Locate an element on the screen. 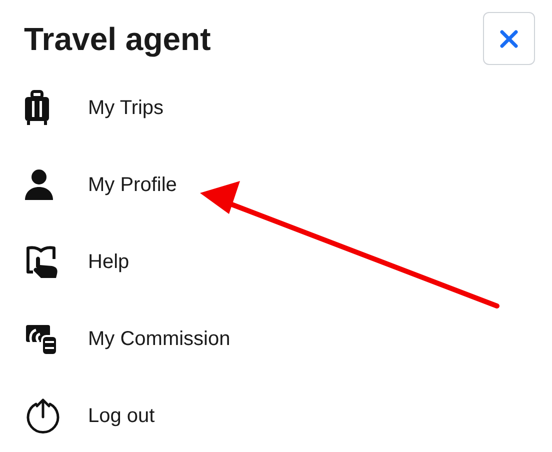 The height and width of the screenshot is (452, 552). power-icon is located at coordinates (43, 415).